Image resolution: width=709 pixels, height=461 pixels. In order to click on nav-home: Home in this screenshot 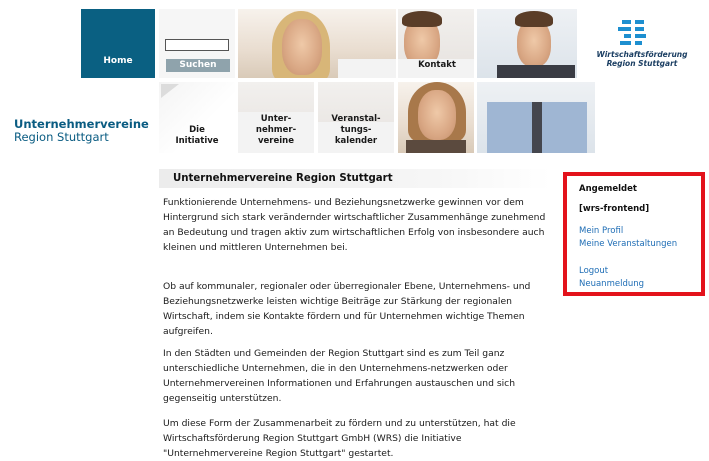, I will do `click(118, 43)`.